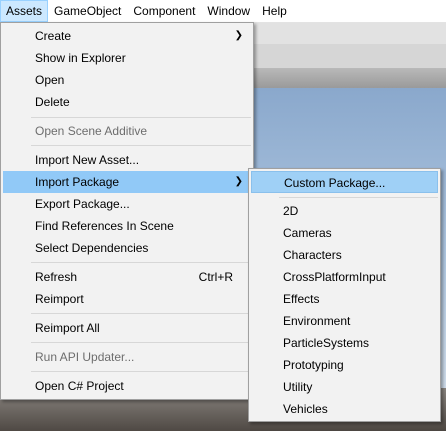 The image size is (446, 431). What do you see at coordinates (67, 328) in the screenshot?
I see `menu-item-label: Reimport All` at bounding box center [67, 328].